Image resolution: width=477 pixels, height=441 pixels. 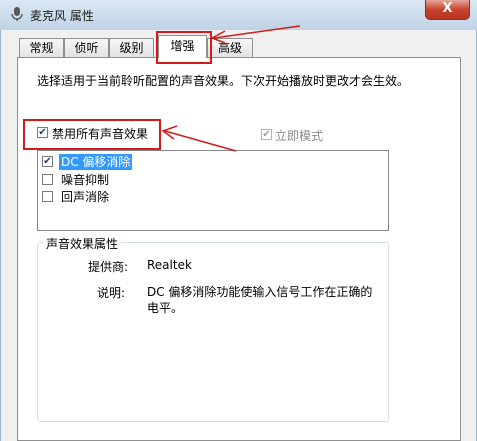 I want to click on effect-label: DC 偏移消除, so click(x=96, y=162).